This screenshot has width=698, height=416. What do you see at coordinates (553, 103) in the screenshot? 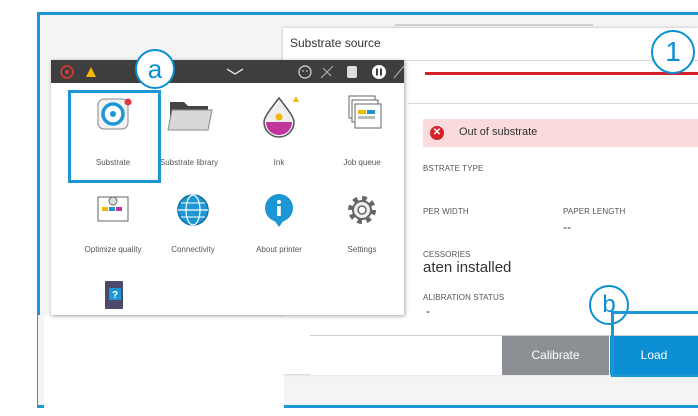
I see `divider` at bounding box center [553, 103].